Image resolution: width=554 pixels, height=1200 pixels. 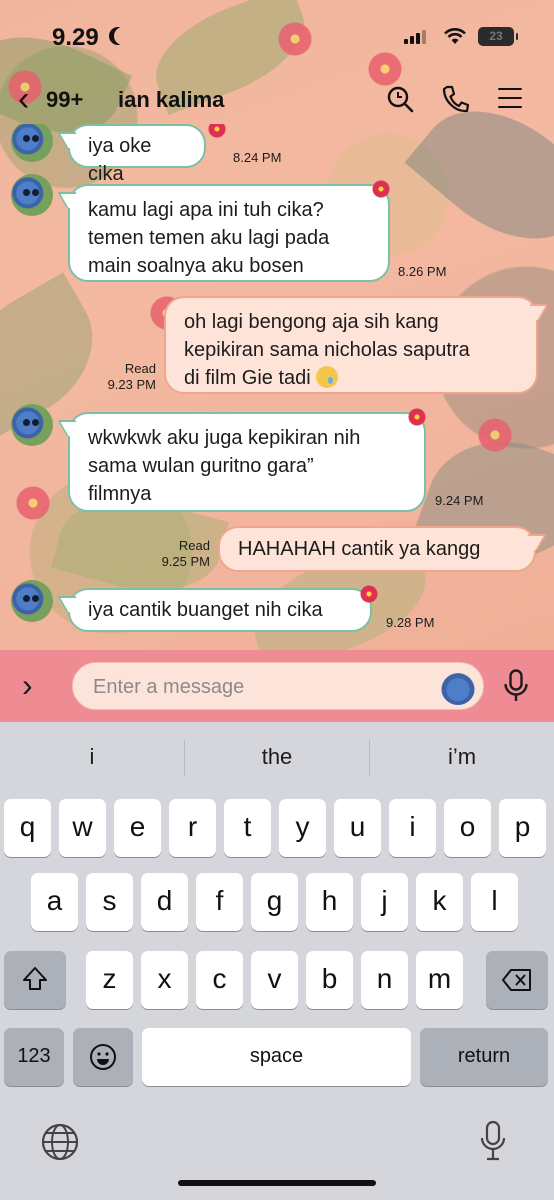 I want to click on incoming-message-bubble: iya oke cika, so click(x=137, y=154).